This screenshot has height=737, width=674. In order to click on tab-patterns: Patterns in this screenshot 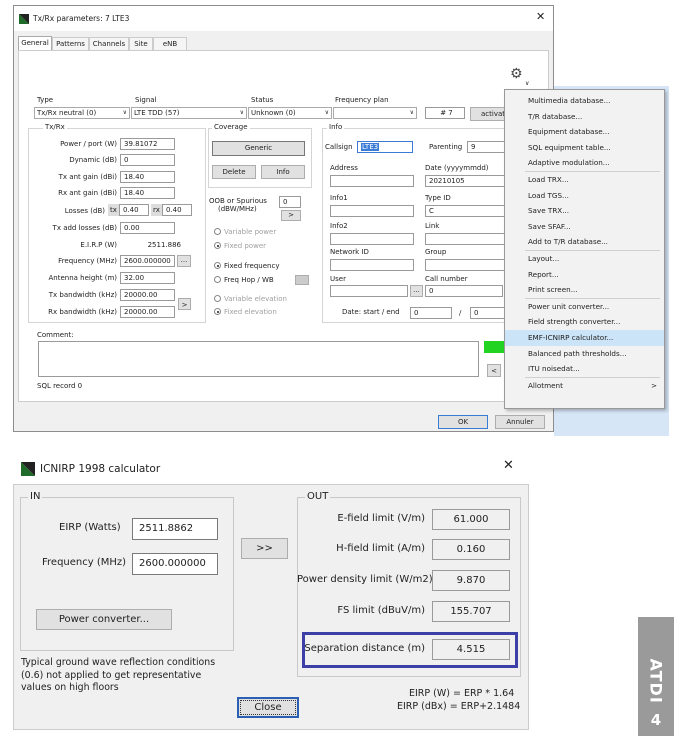, I will do `click(70, 43)`.